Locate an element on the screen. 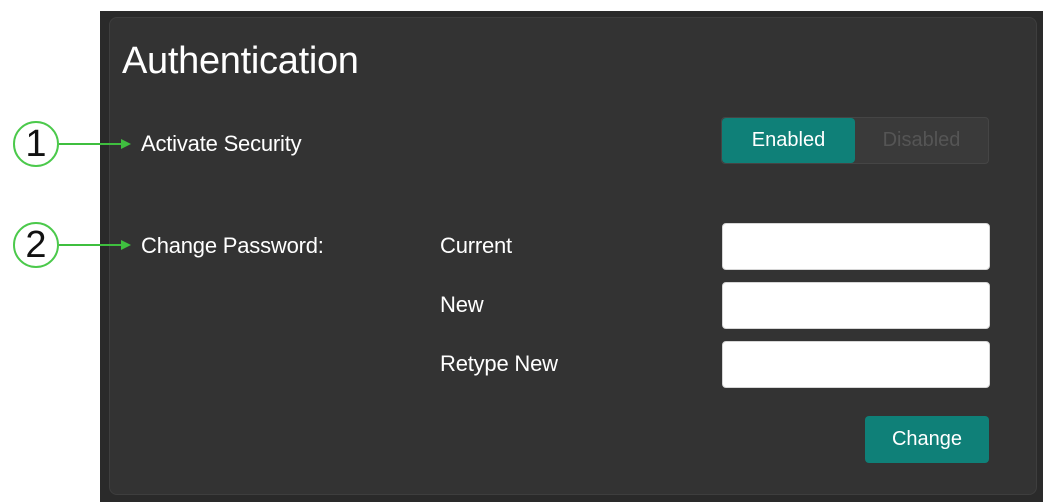 The height and width of the screenshot is (502, 1043). change-password-label: Change Password: is located at coordinates (232, 245).